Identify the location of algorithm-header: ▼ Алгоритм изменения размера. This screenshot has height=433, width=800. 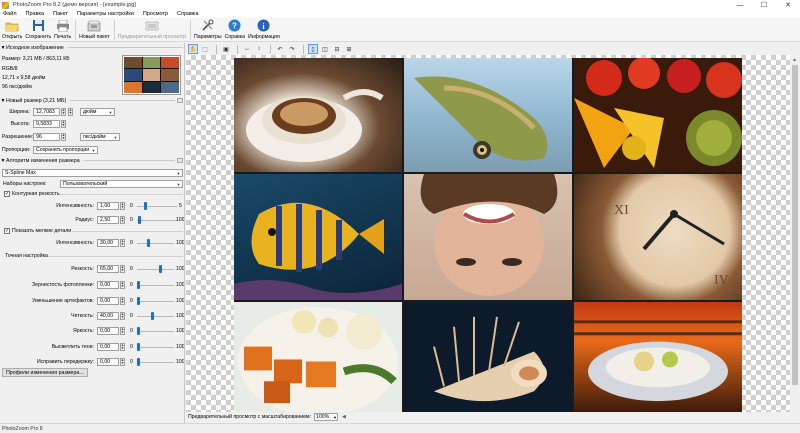
(91, 160).